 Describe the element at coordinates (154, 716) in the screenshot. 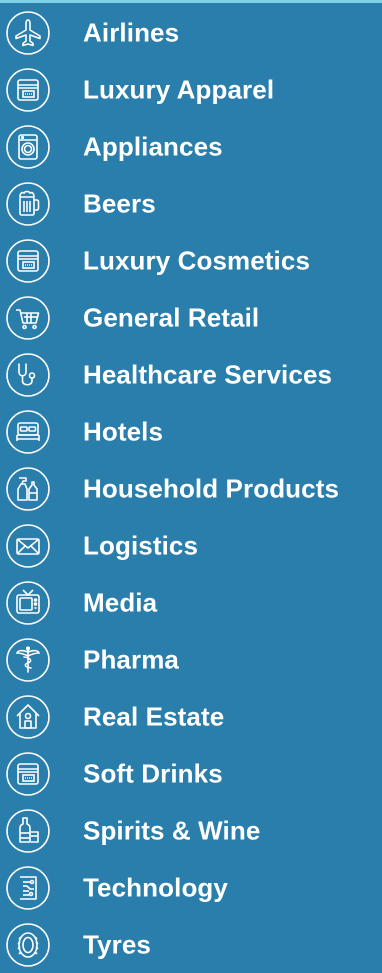

I see `menu-item-label: Real Estate` at that location.